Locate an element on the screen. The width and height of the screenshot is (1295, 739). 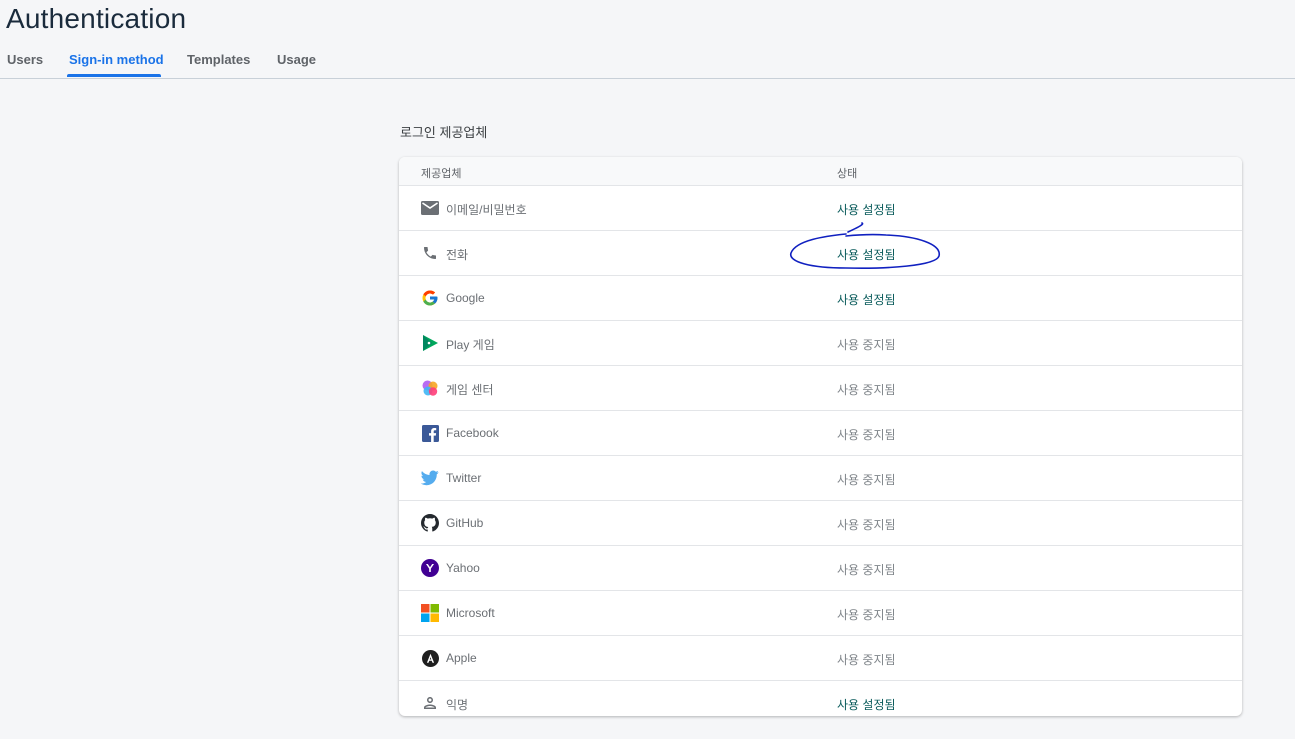
twitter-icon is located at coordinates (430, 478).